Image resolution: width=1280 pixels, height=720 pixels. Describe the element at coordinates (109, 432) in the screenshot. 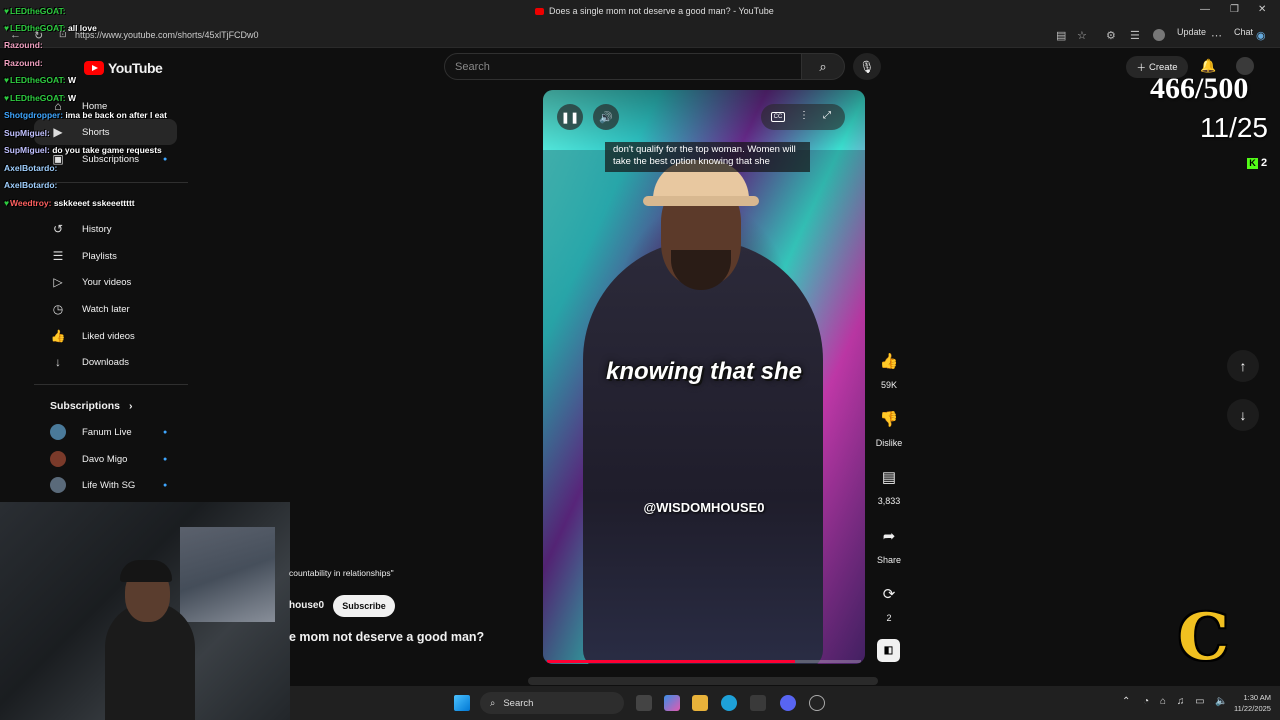

I see `subscription-item-fanum-live: Fanum Live ●` at that location.